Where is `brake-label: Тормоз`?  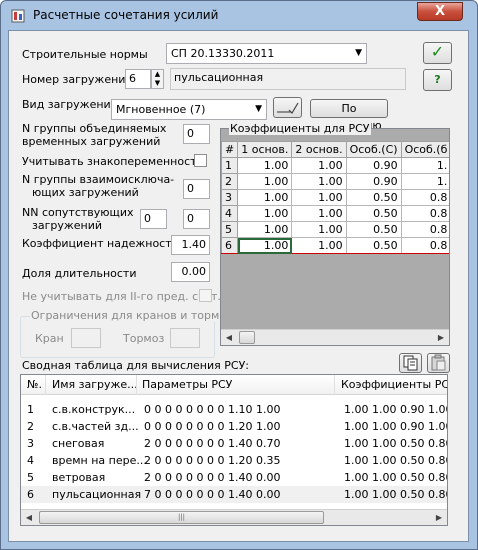 brake-label: Тормоз is located at coordinates (144, 338).